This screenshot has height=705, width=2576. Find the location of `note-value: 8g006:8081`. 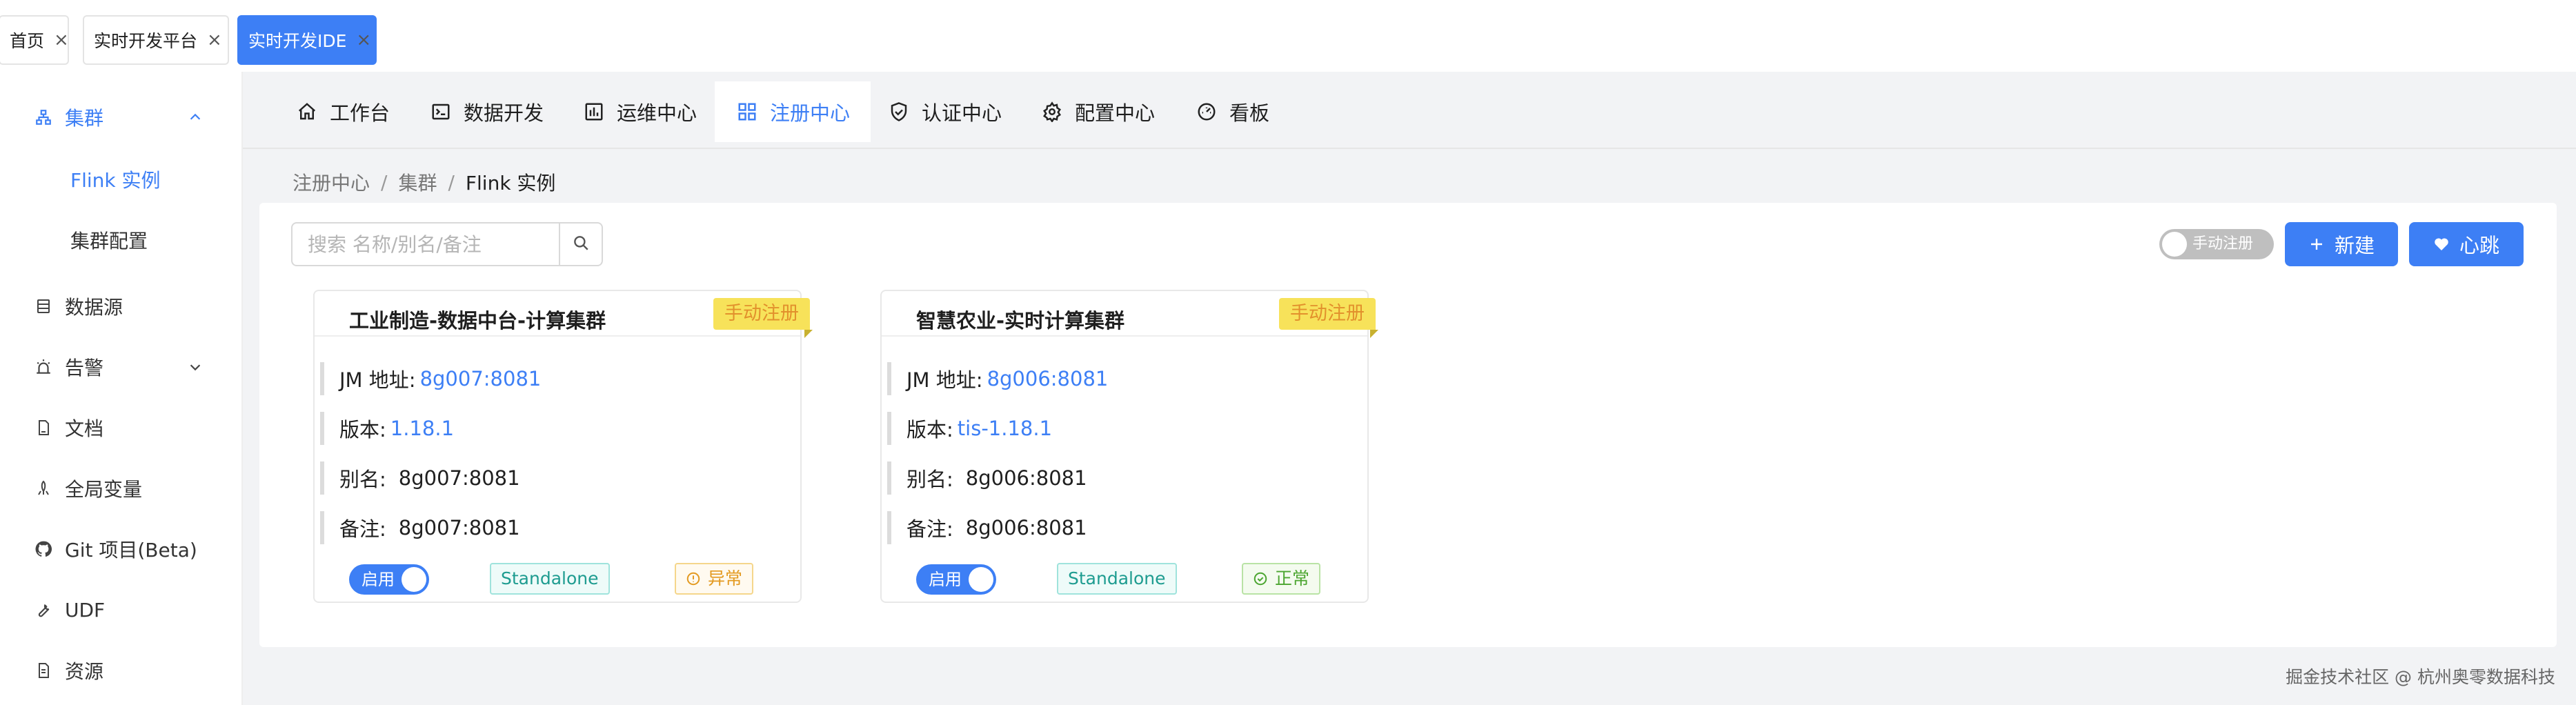

note-value: 8g006:8081 is located at coordinates (1026, 528).